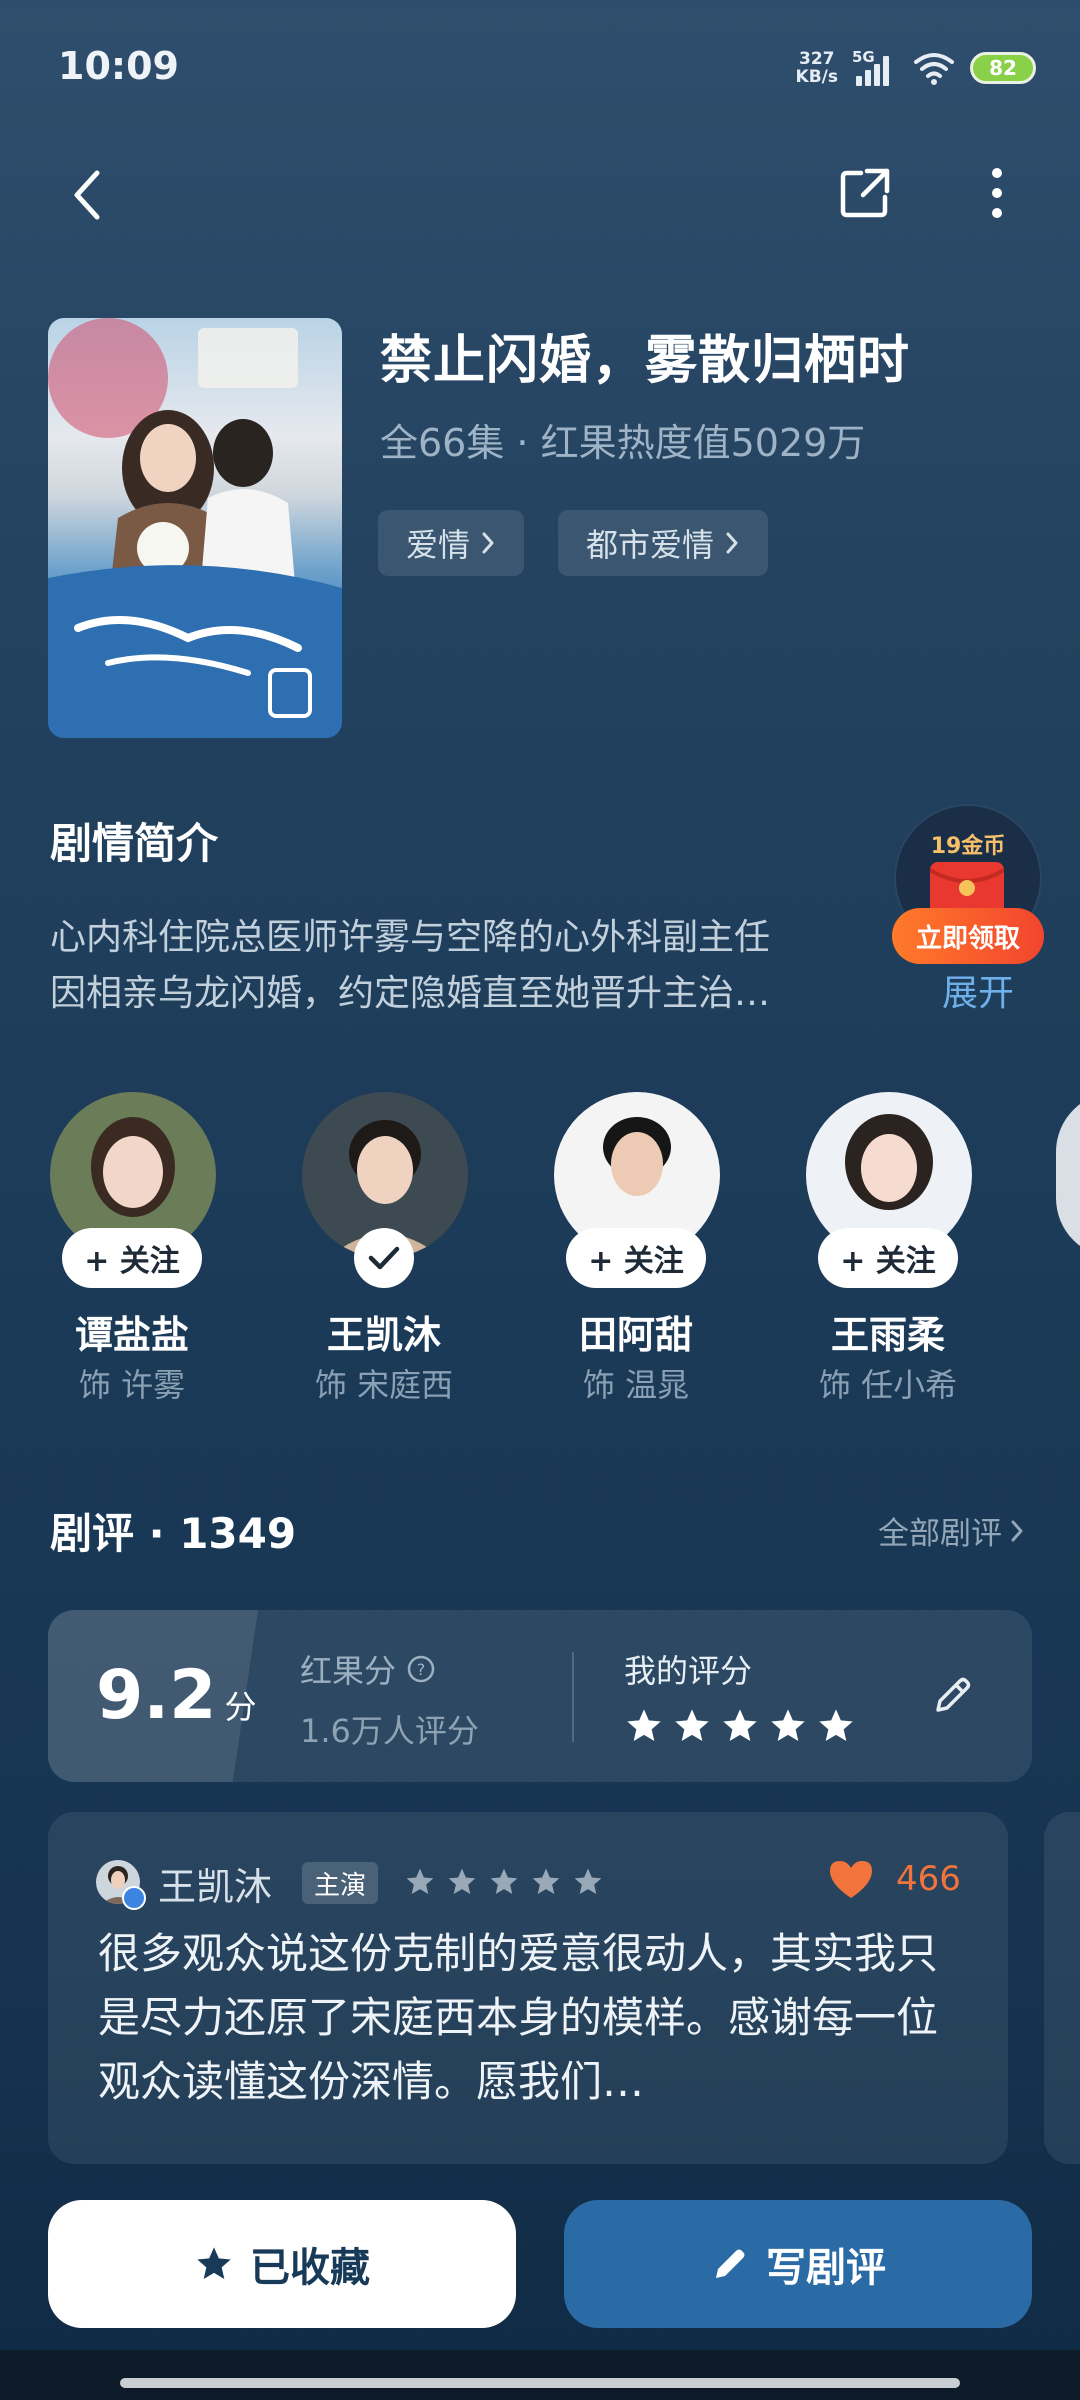  I want to click on show-poster, so click(195, 528).